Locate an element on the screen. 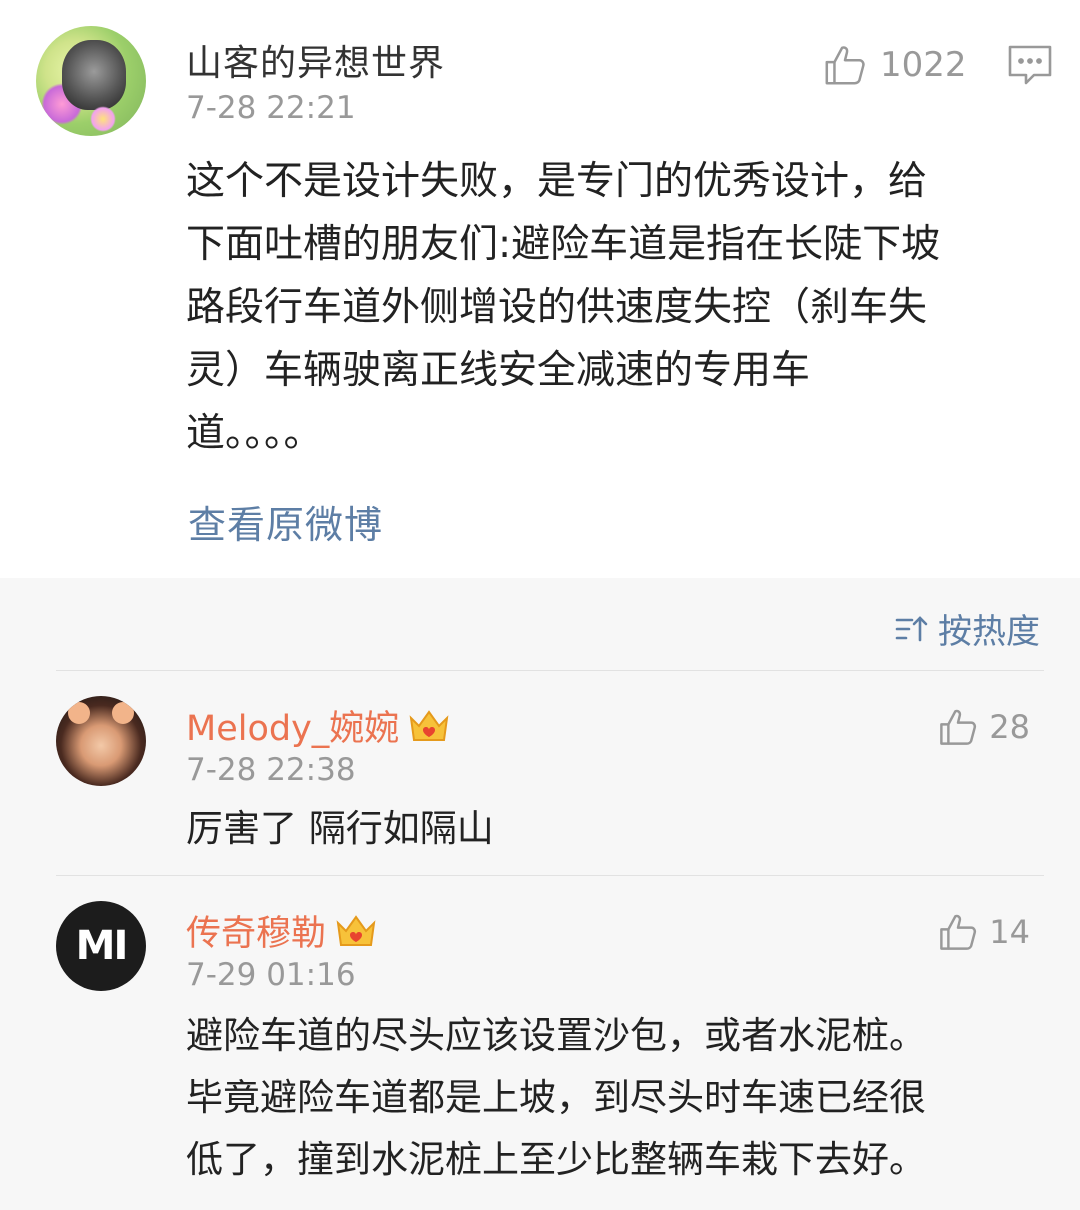 The height and width of the screenshot is (1210, 1080). sort-icon is located at coordinates (911, 628).